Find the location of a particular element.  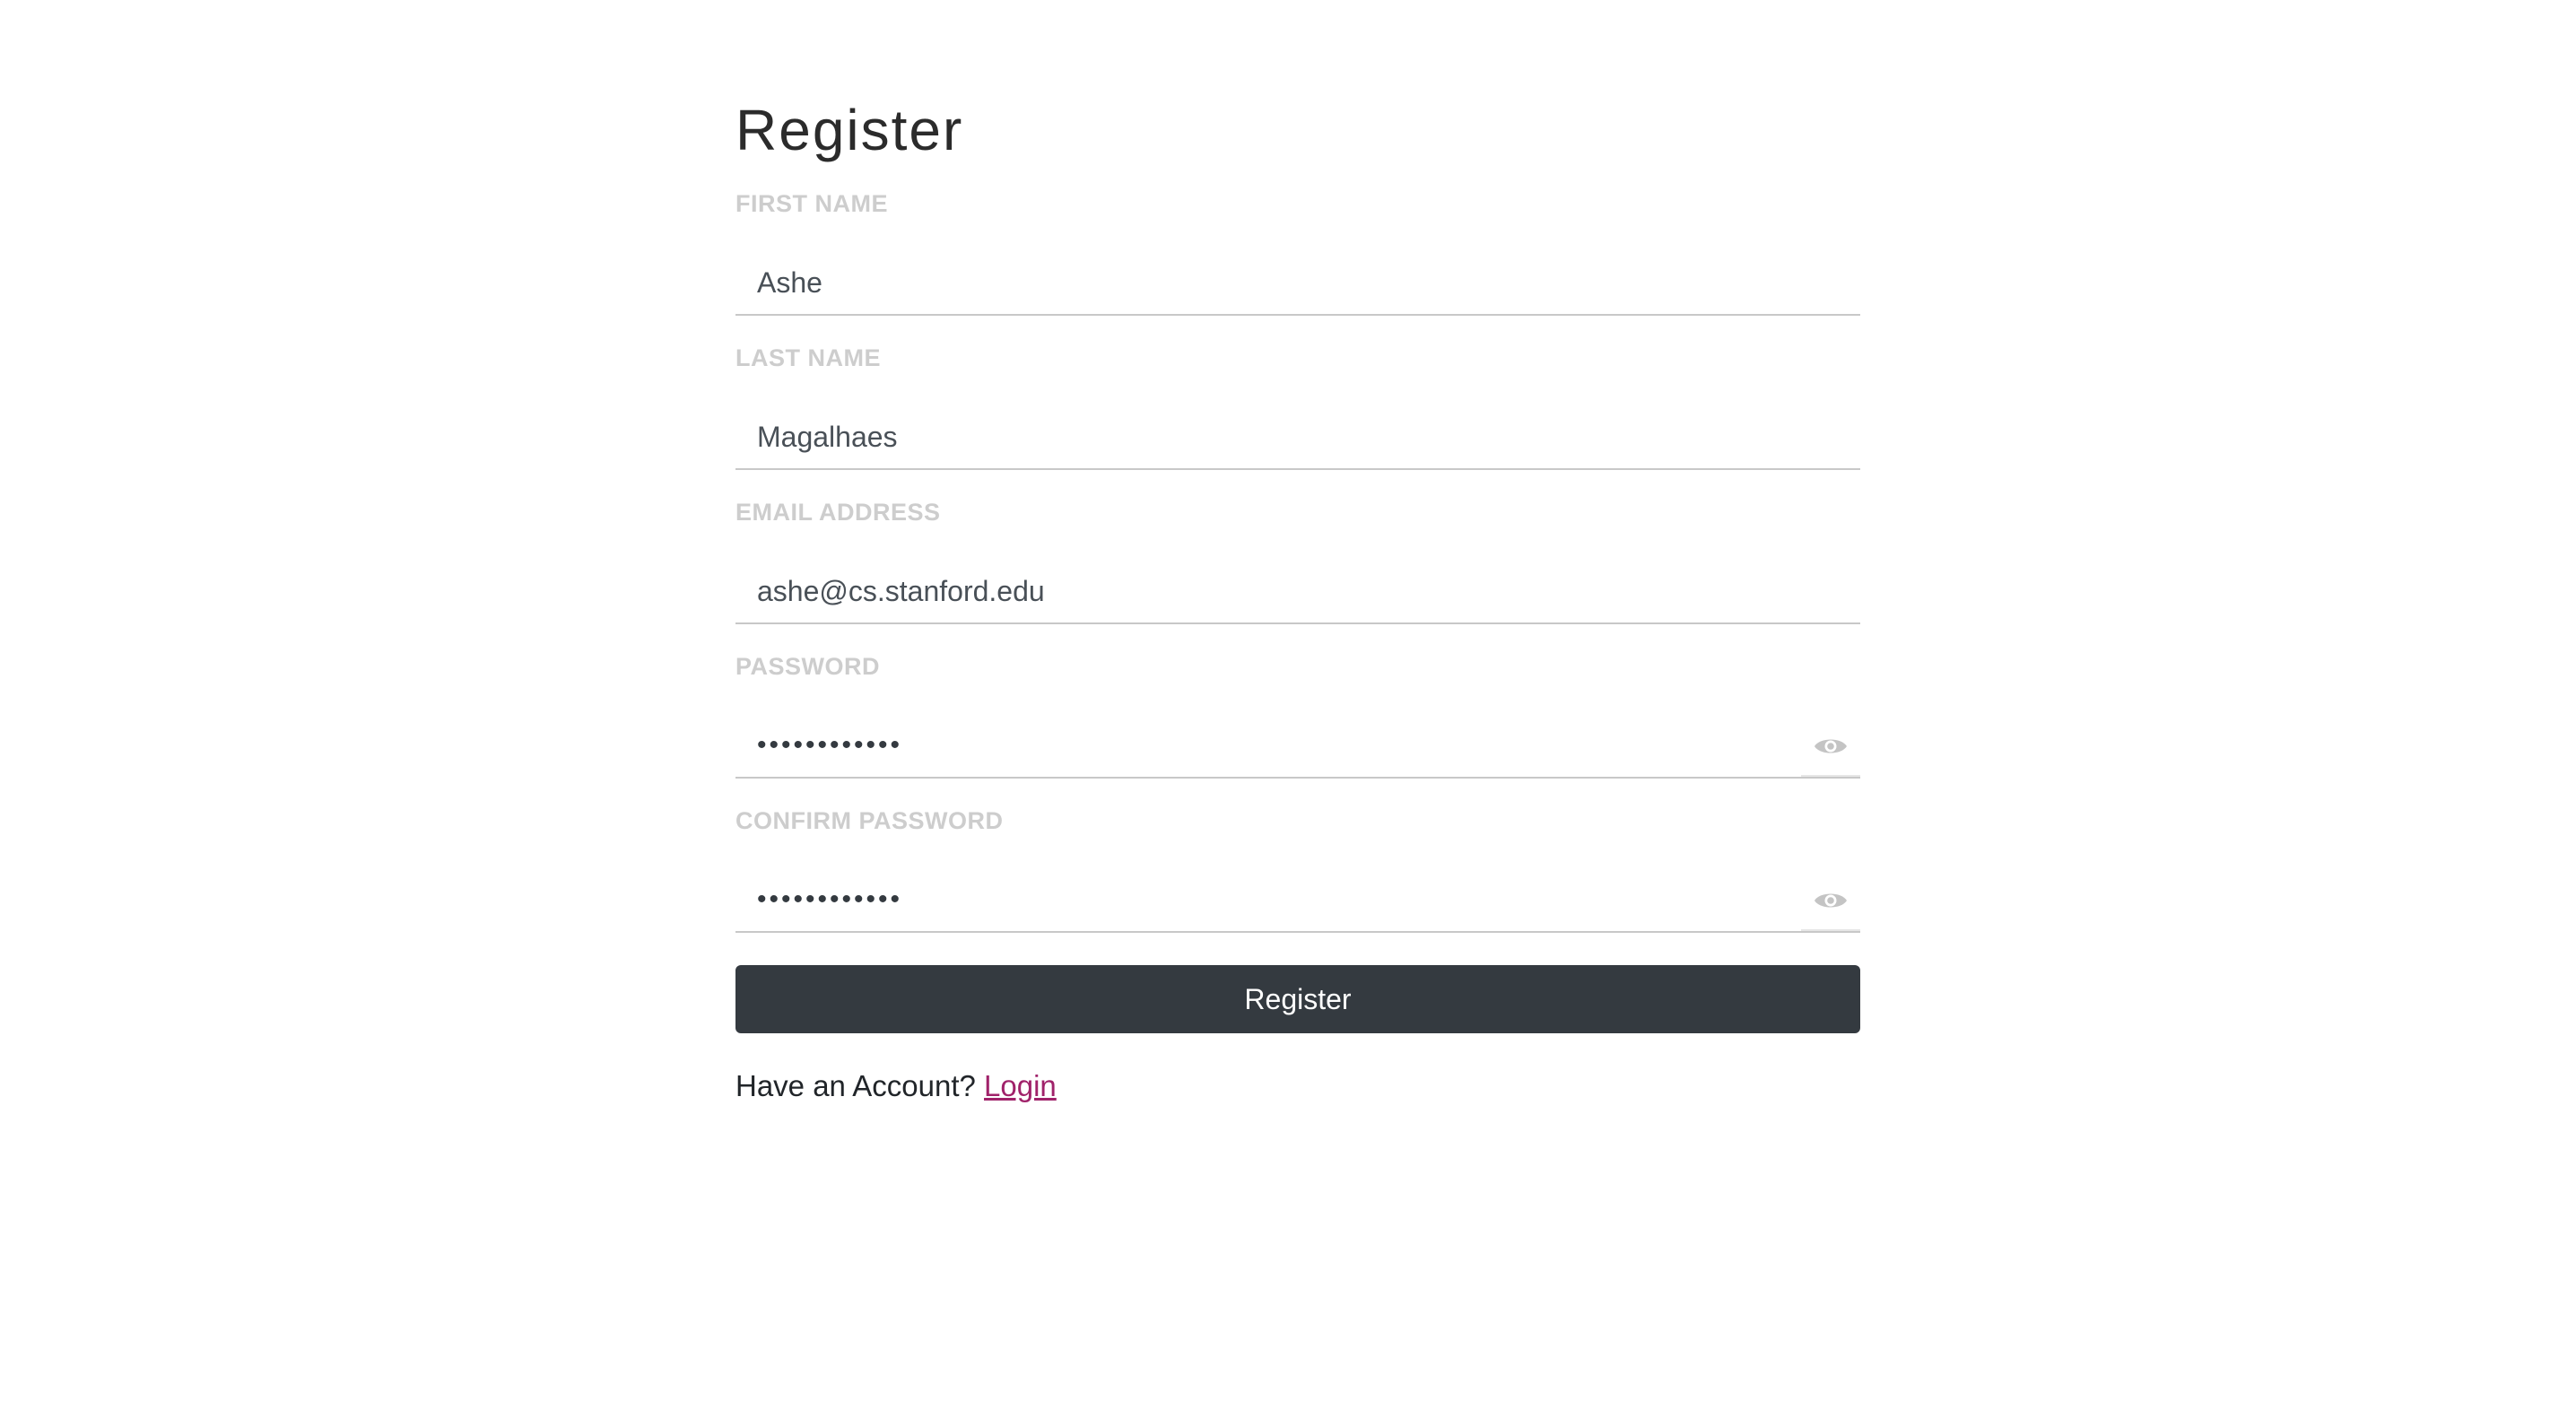

login-prompt-text: Have an Account? is located at coordinates (855, 1086).